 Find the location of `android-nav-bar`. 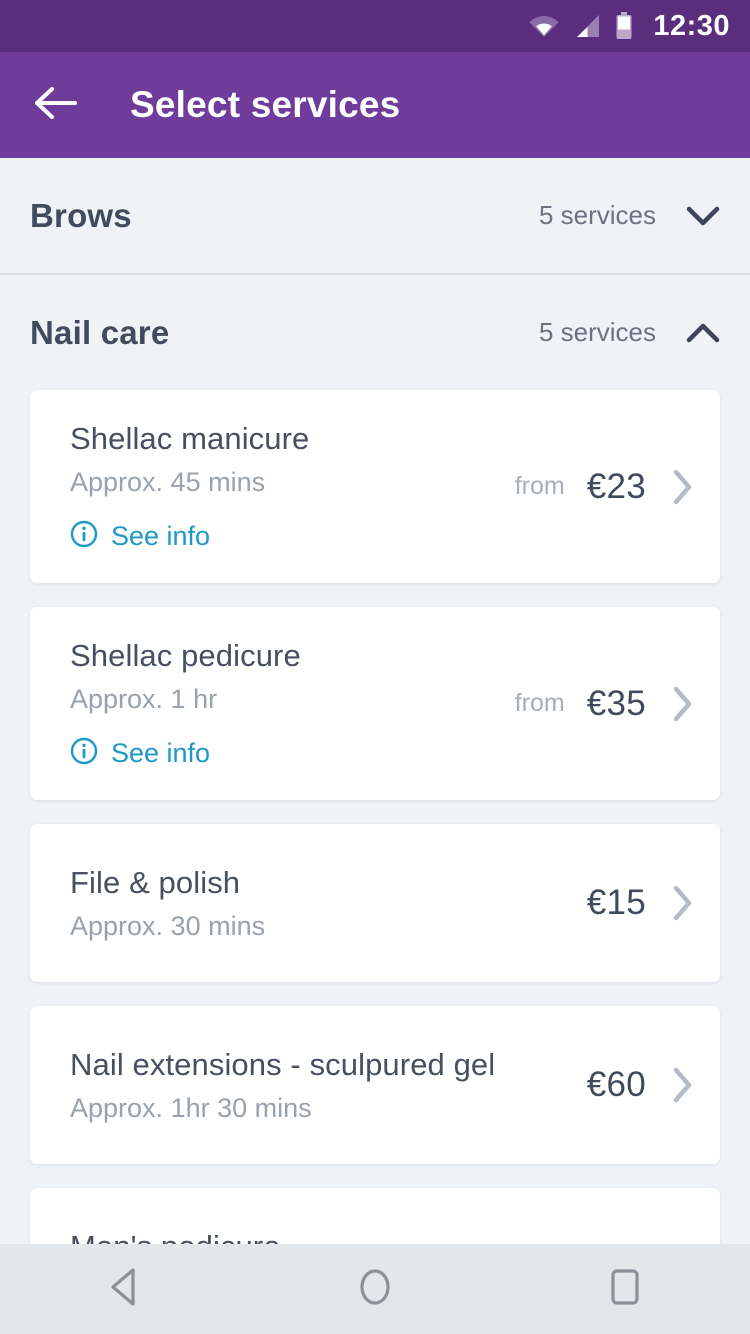

android-nav-bar is located at coordinates (375, 1289).